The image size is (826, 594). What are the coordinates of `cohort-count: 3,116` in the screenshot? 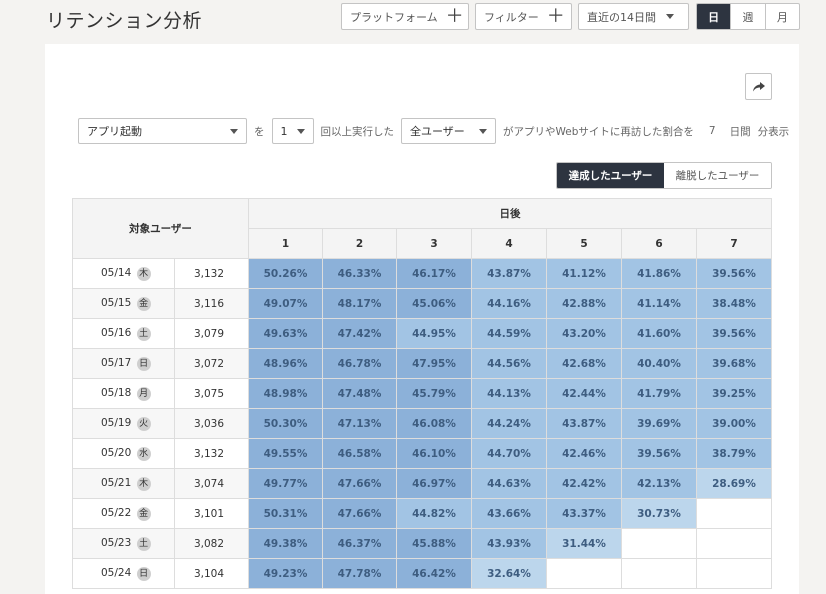 It's located at (211, 303).